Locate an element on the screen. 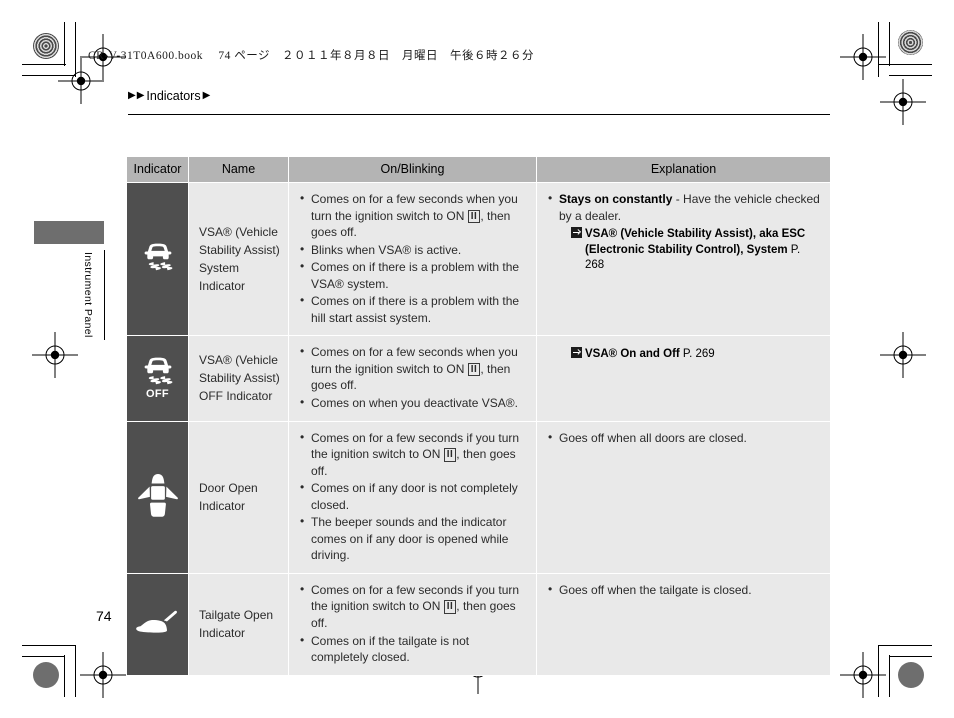 This screenshot has height=718, width=954. door-open-indicator-icon is located at coordinates (157, 497).